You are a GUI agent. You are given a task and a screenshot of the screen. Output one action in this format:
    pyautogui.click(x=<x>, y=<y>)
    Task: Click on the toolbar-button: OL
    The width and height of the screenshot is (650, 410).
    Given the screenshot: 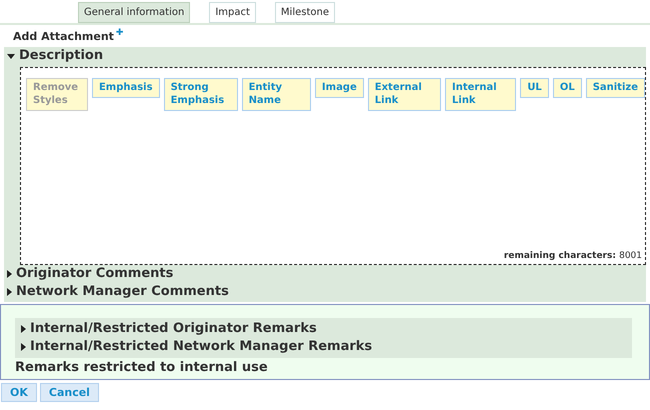 What is the action you would take?
    pyautogui.click(x=567, y=88)
    